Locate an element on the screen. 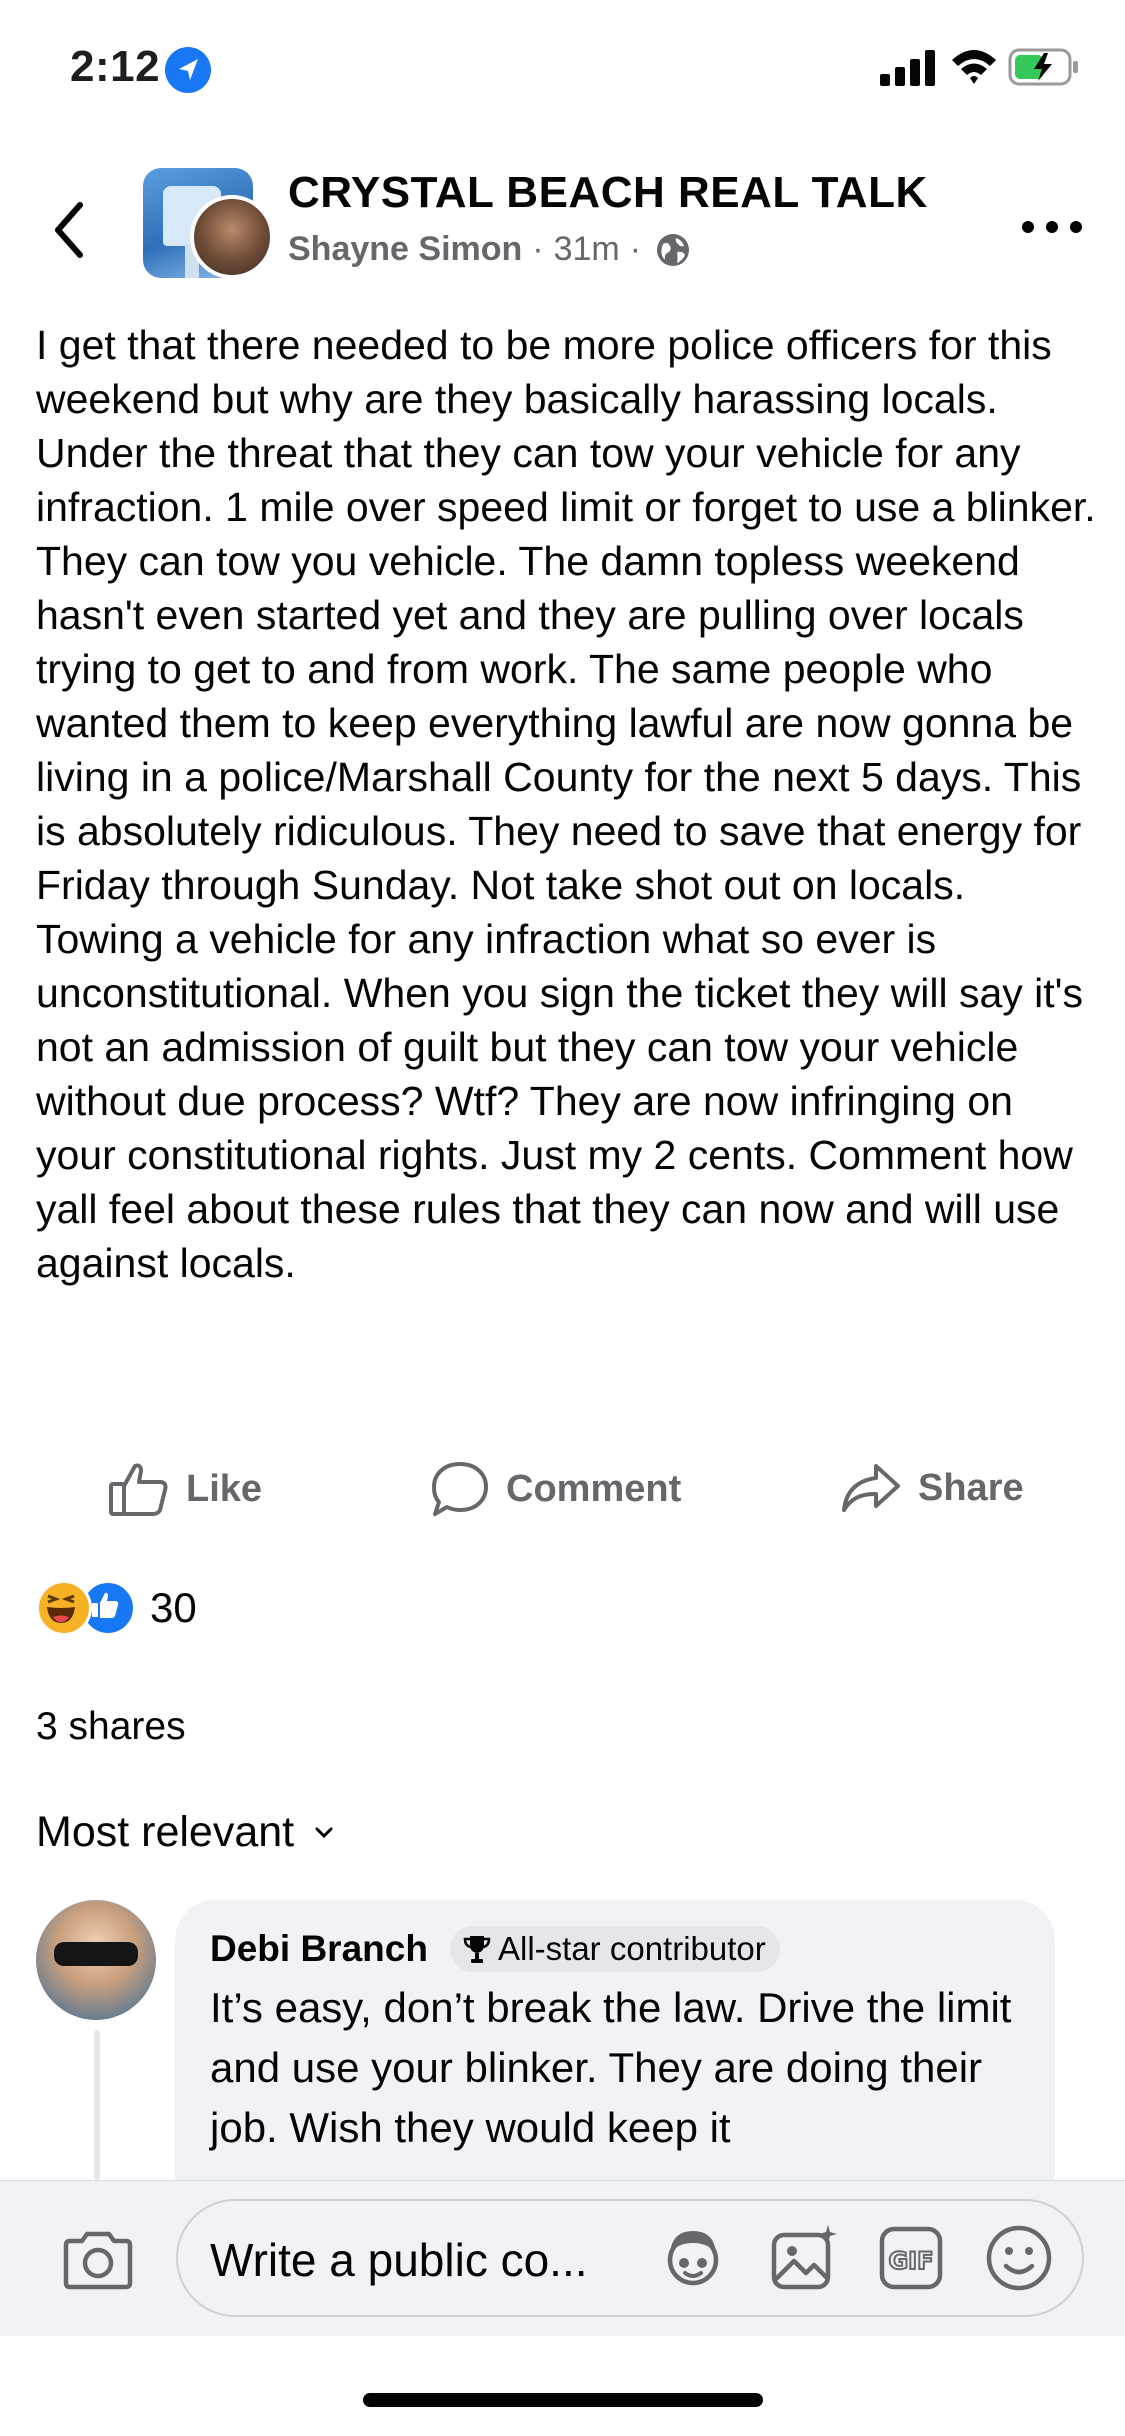 This screenshot has height=2436, width=1125. comment-author: Debi Branch is located at coordinates (319, 1949).